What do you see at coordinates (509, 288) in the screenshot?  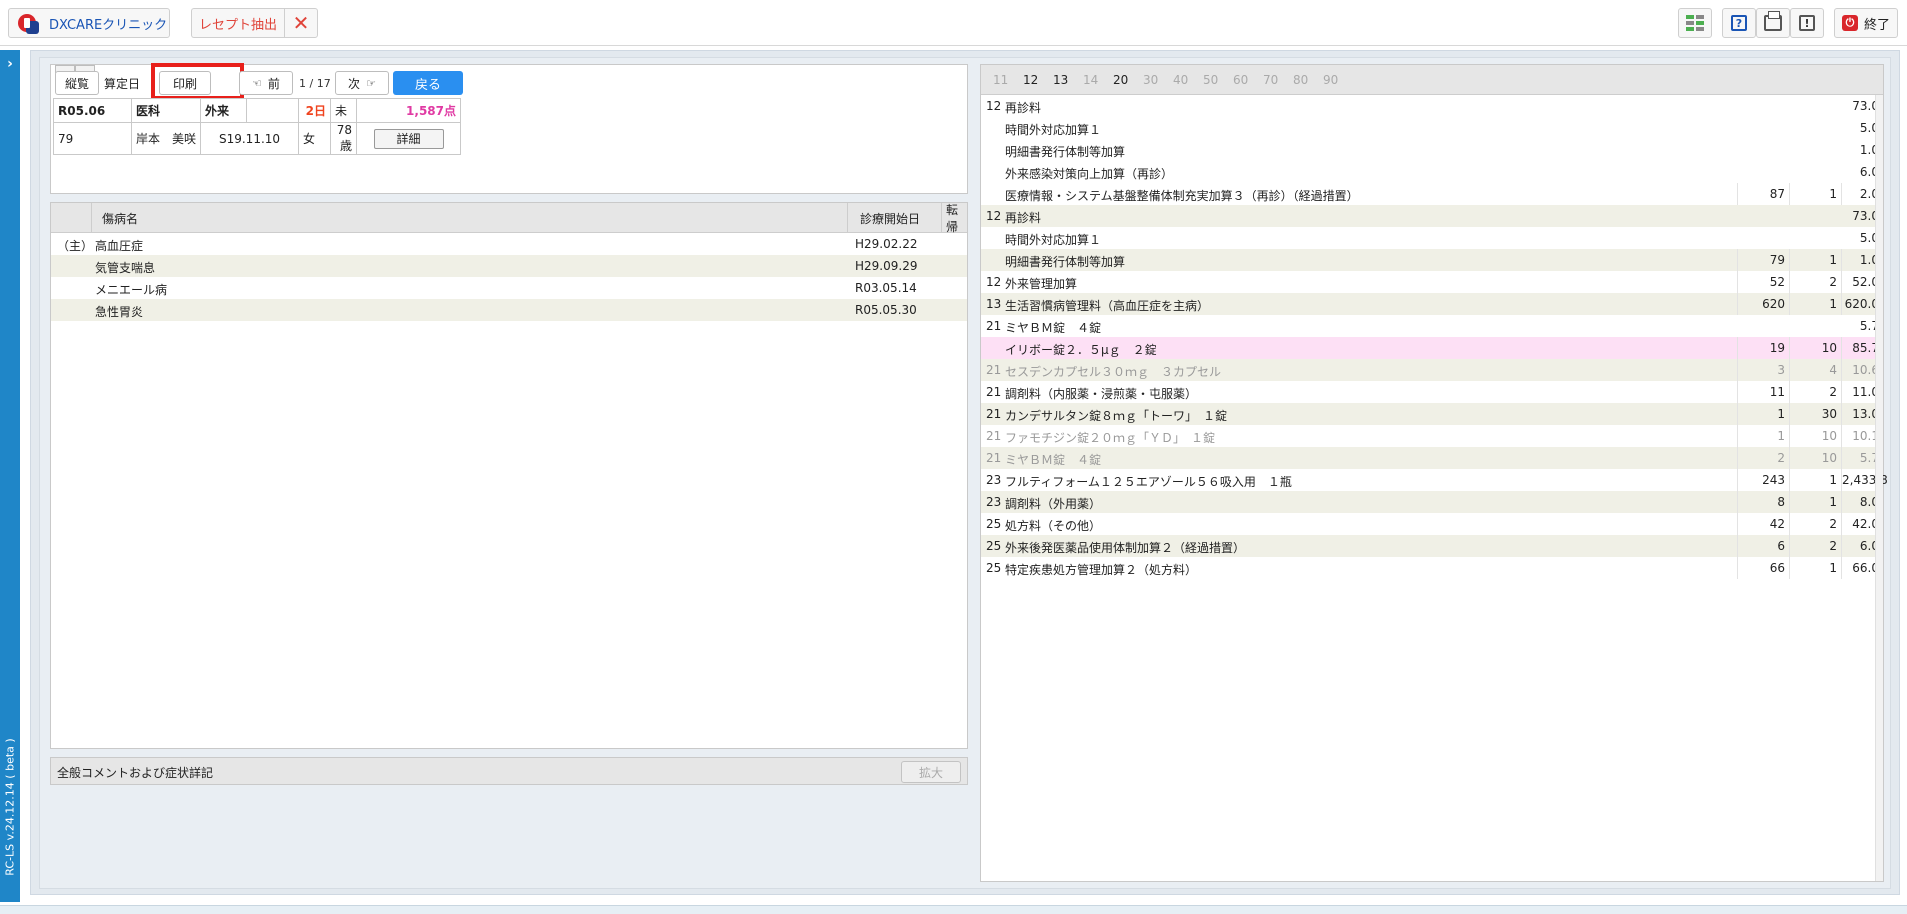 I see `table-row: メニエール病 R03.05.14` at bounding box center [509, 288].